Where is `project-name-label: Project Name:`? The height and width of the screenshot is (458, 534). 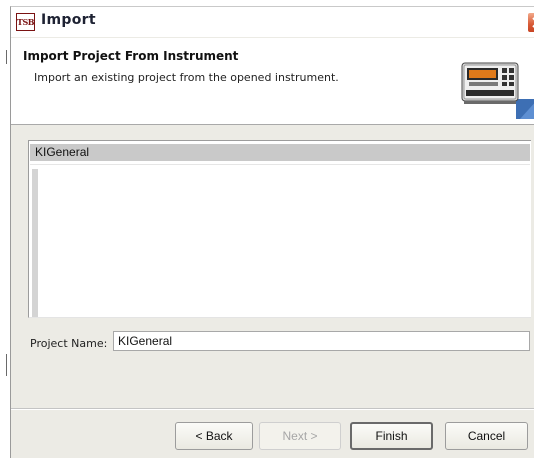 project-name-label: Project Name: is located at coordinates (69, 343).